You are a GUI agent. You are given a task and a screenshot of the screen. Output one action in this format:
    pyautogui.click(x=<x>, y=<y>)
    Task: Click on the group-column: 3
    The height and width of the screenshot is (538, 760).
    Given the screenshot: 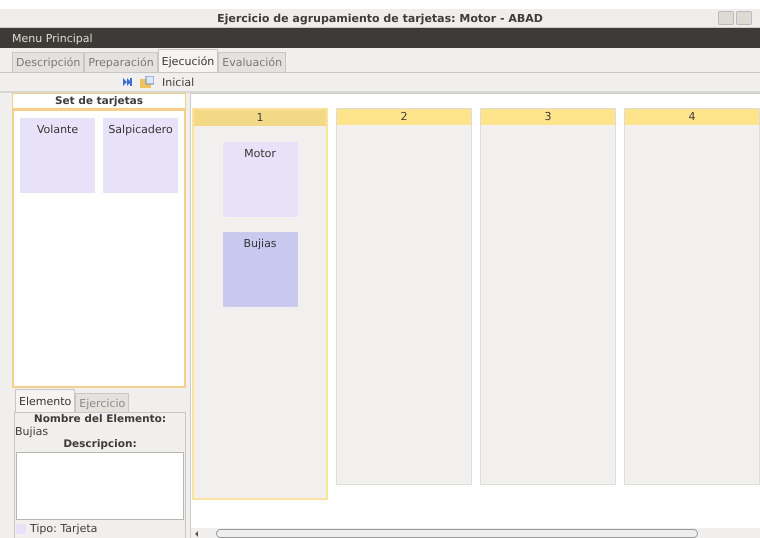 What is the action you would take?
    pyautogui.click(x=548, y=296)
    